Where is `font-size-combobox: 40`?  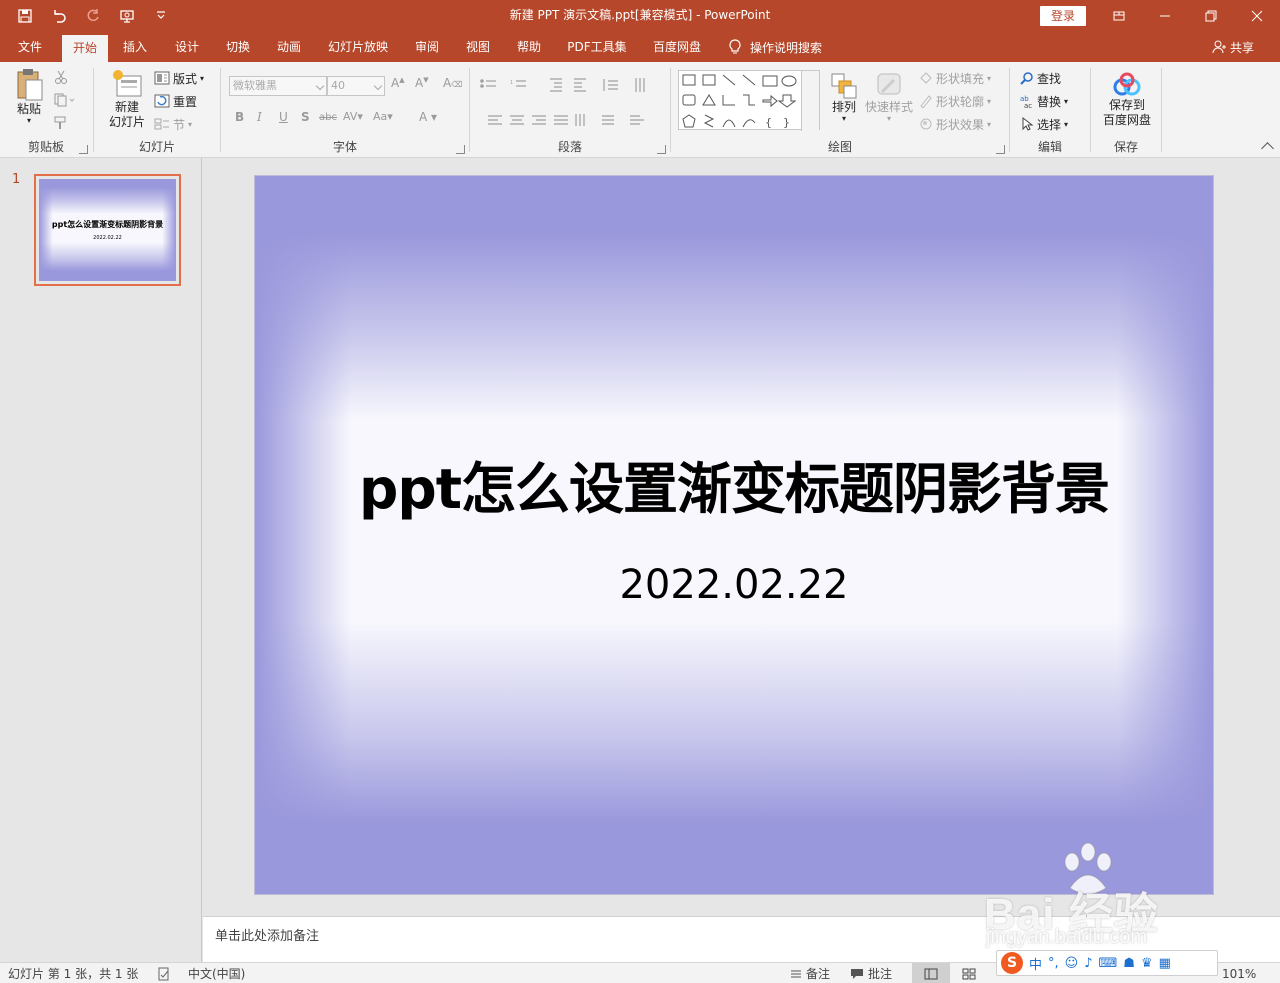 font-size-combobox: 40 is located at coordinates (356, 86).